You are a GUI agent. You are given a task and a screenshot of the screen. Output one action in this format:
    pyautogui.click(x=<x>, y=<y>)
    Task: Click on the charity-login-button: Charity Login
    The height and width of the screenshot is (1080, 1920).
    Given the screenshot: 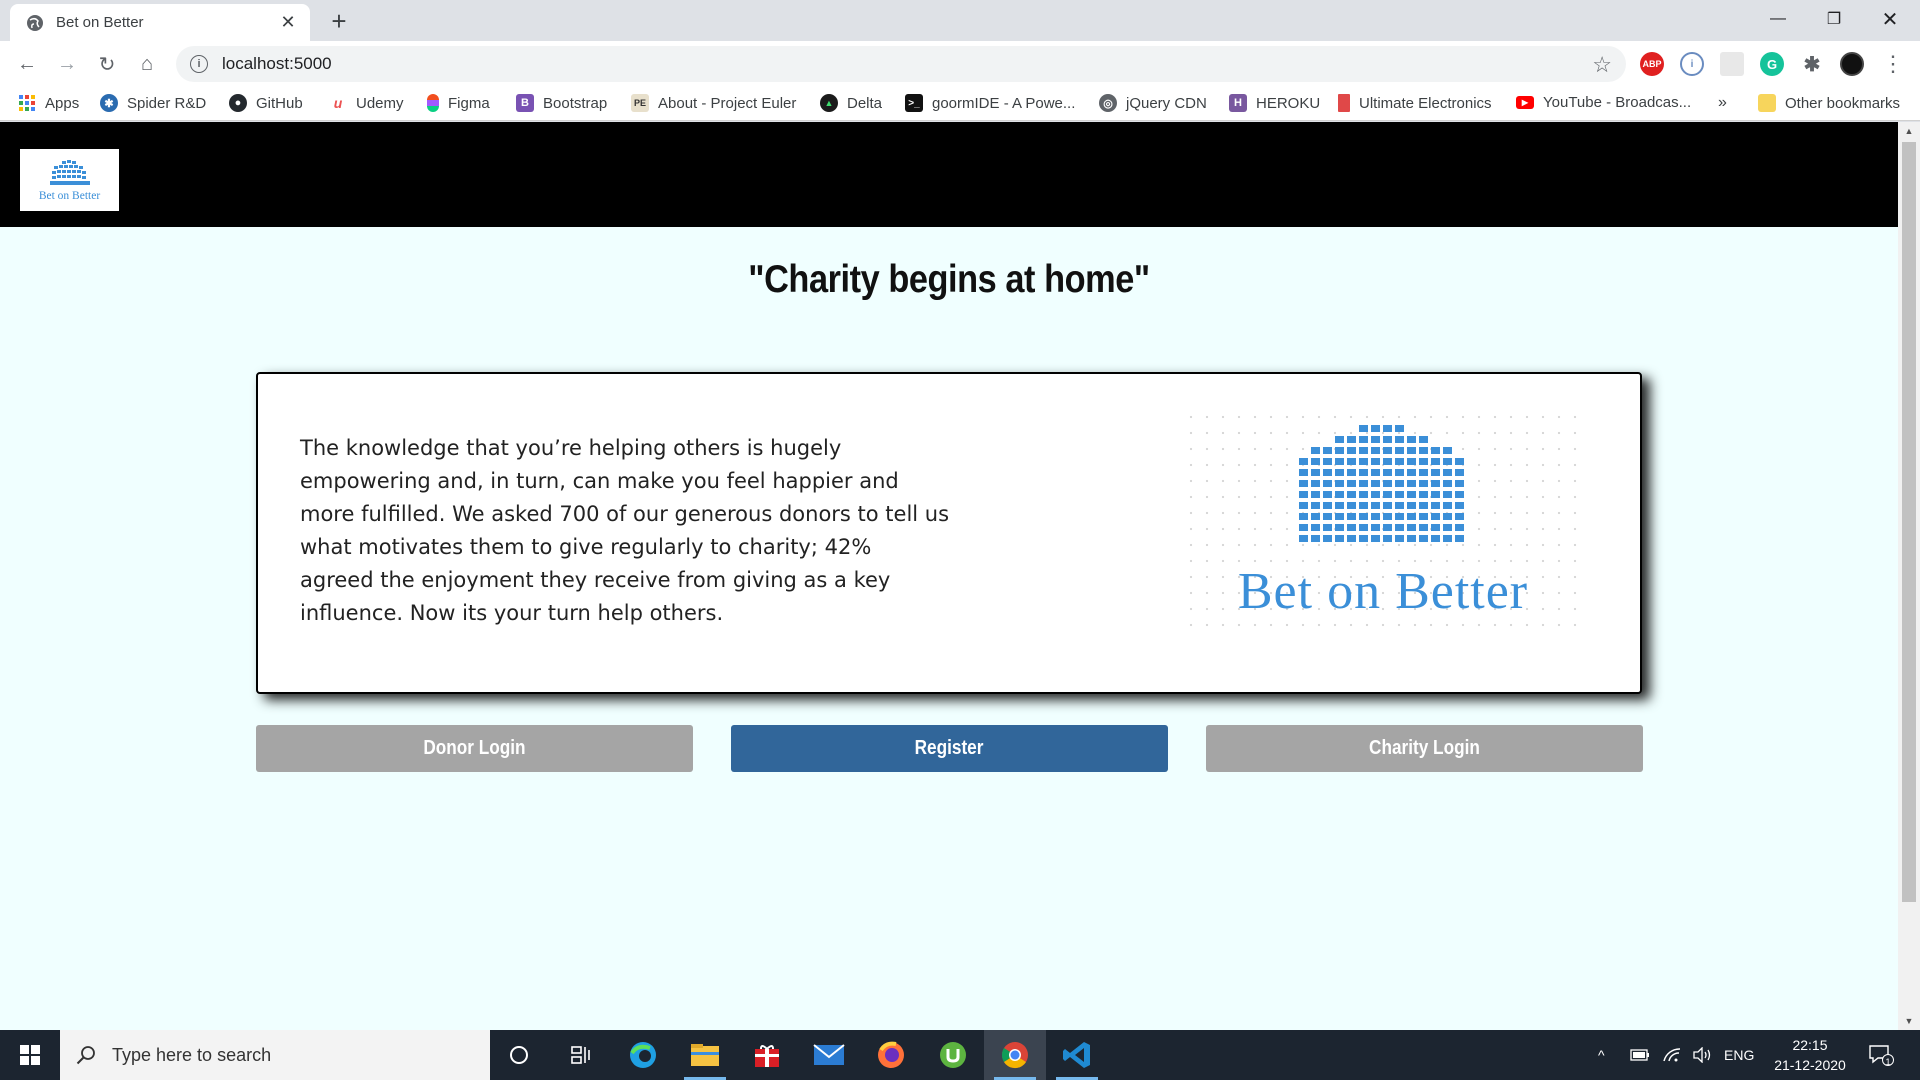 What is the action you would take?
    pyautogui.click(x=1424, y=748)
    